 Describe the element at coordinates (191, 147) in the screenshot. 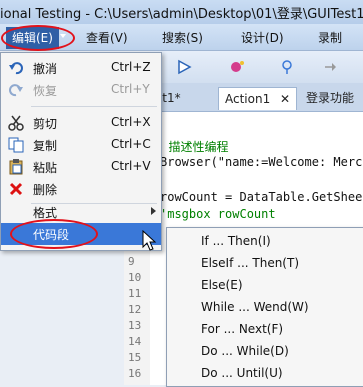

I see `code-line-comment: ' 描述性编程` at that location.